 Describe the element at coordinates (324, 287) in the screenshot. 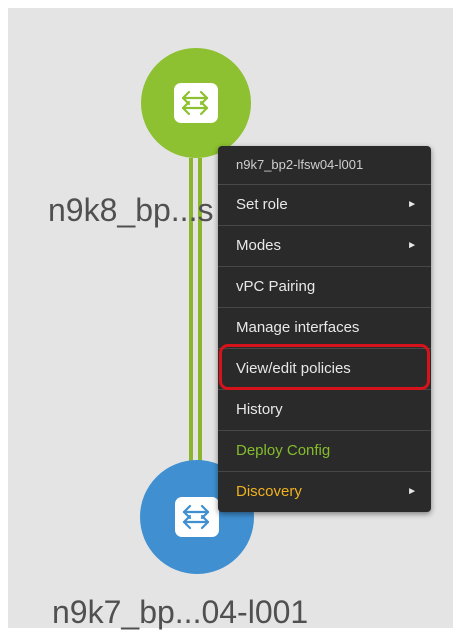

I see `menu-item-vpc-pairing: vPC Pairing` at that location.